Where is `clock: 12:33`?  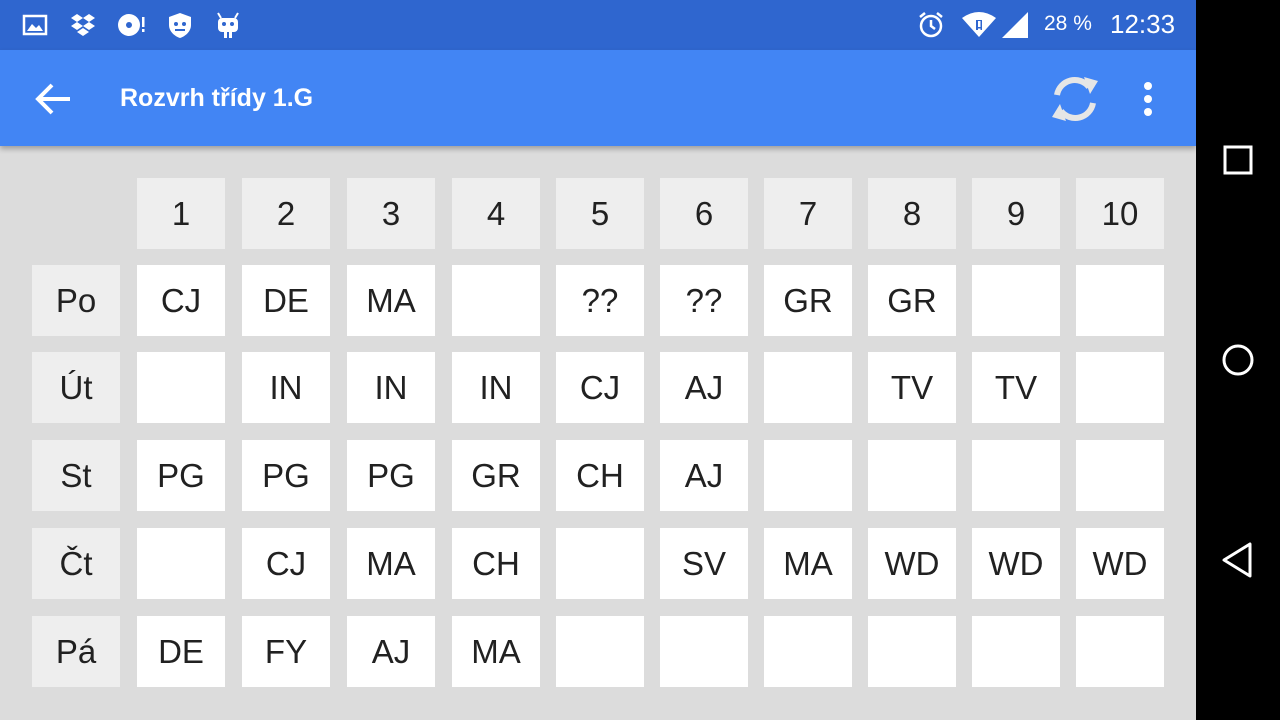
clock: 12:33 is located at coordinates (1143, 24).